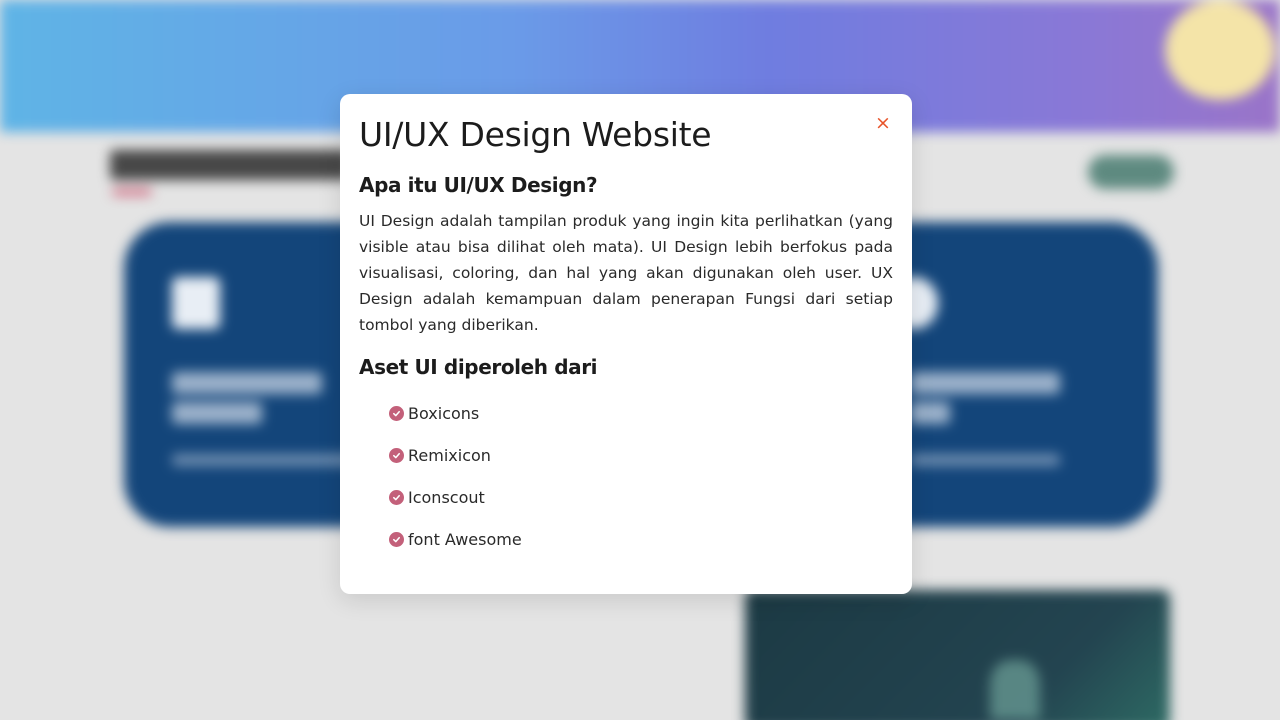 This screenshot has height=720, width=1280. What do you see at coordinates (883, 123) in the screenshot?
I see `close-icon: ×` at bounding box center [883, 123].